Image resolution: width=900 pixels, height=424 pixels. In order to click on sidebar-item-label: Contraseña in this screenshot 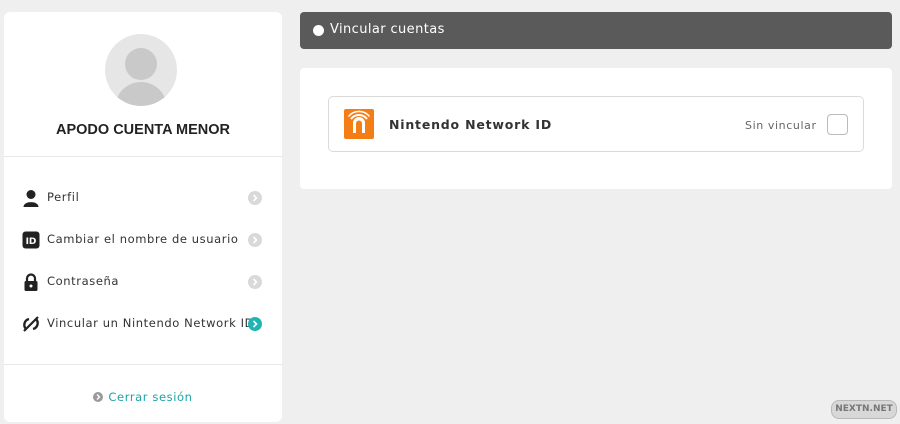, I will do `click(83, 281)`.